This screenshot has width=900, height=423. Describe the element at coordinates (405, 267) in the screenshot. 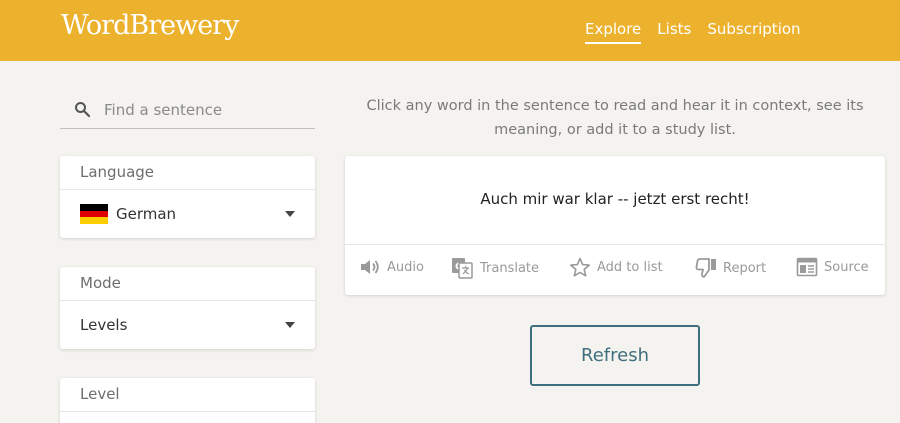

I see `audio-label: Audio` at that location.